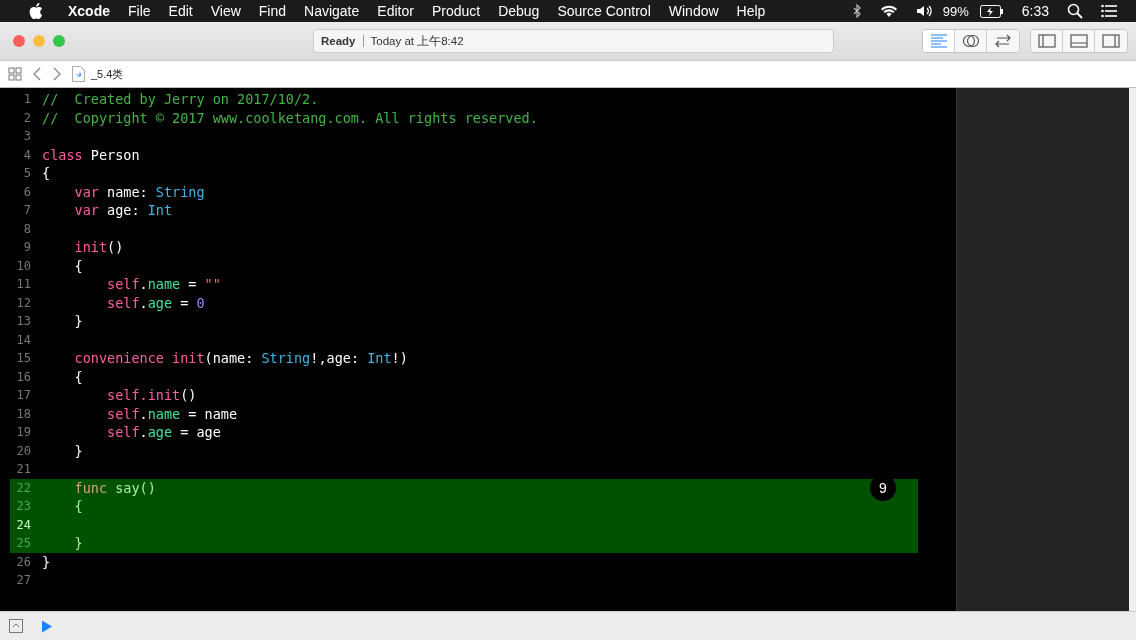 Image resolution: width=1136 pixels, height=640 pixels. I want to click on line-number: 15, so click(23, 358).